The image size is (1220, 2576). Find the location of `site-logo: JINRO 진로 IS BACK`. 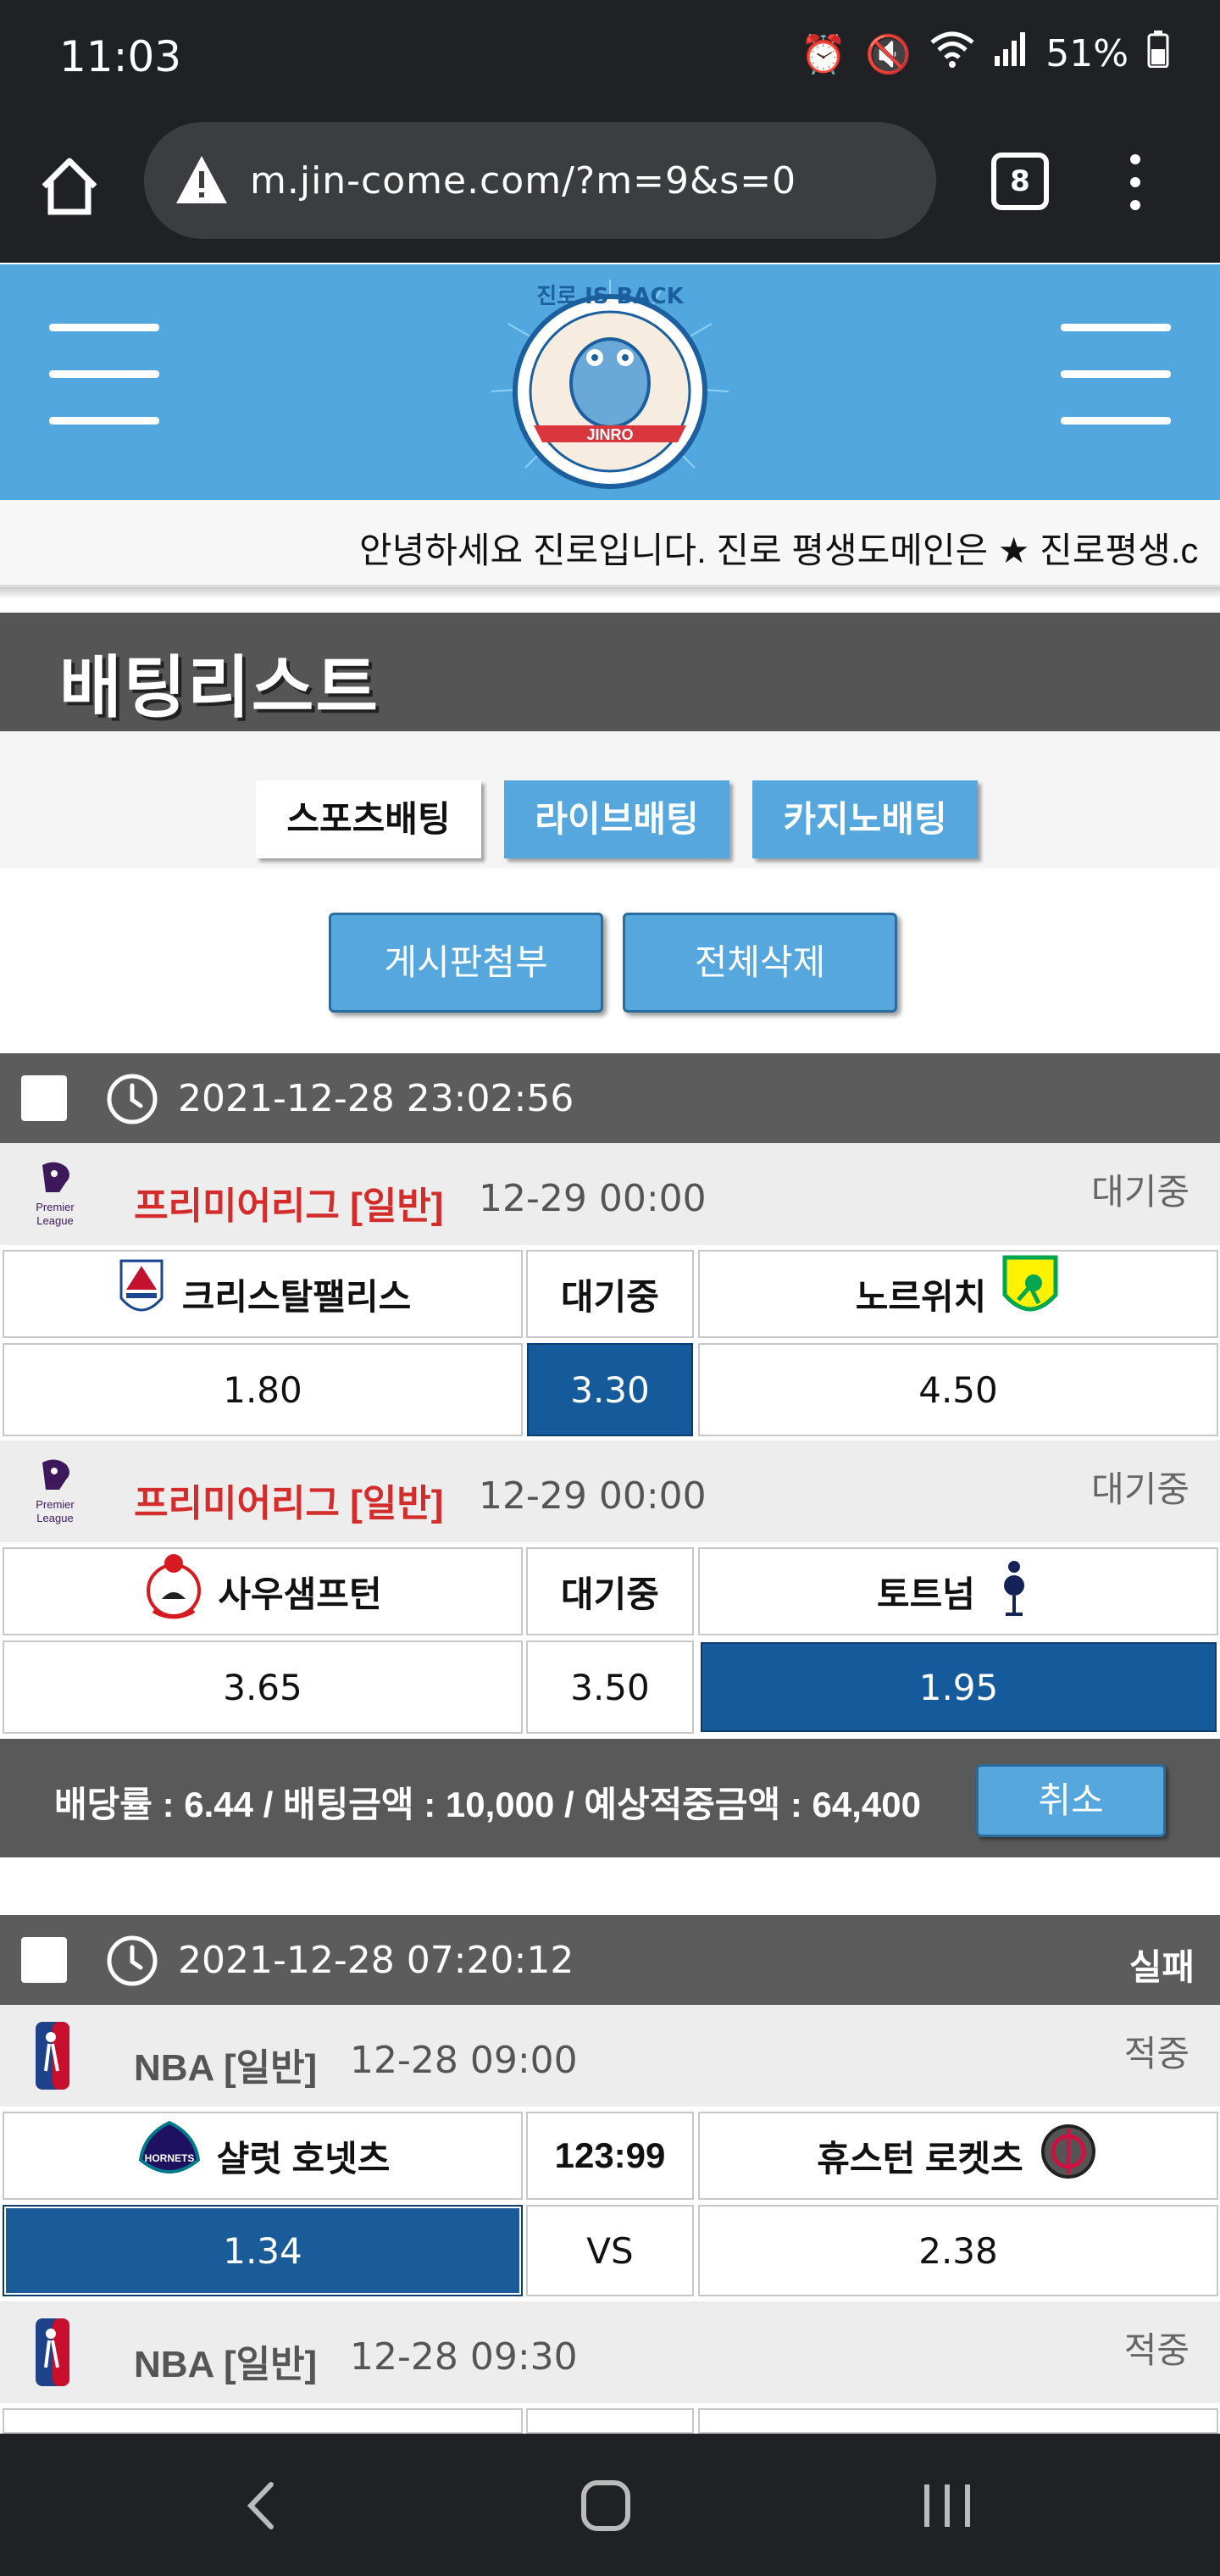

site-logo: JINRO 진로 IS BACK is located at coordinates (610, 383).